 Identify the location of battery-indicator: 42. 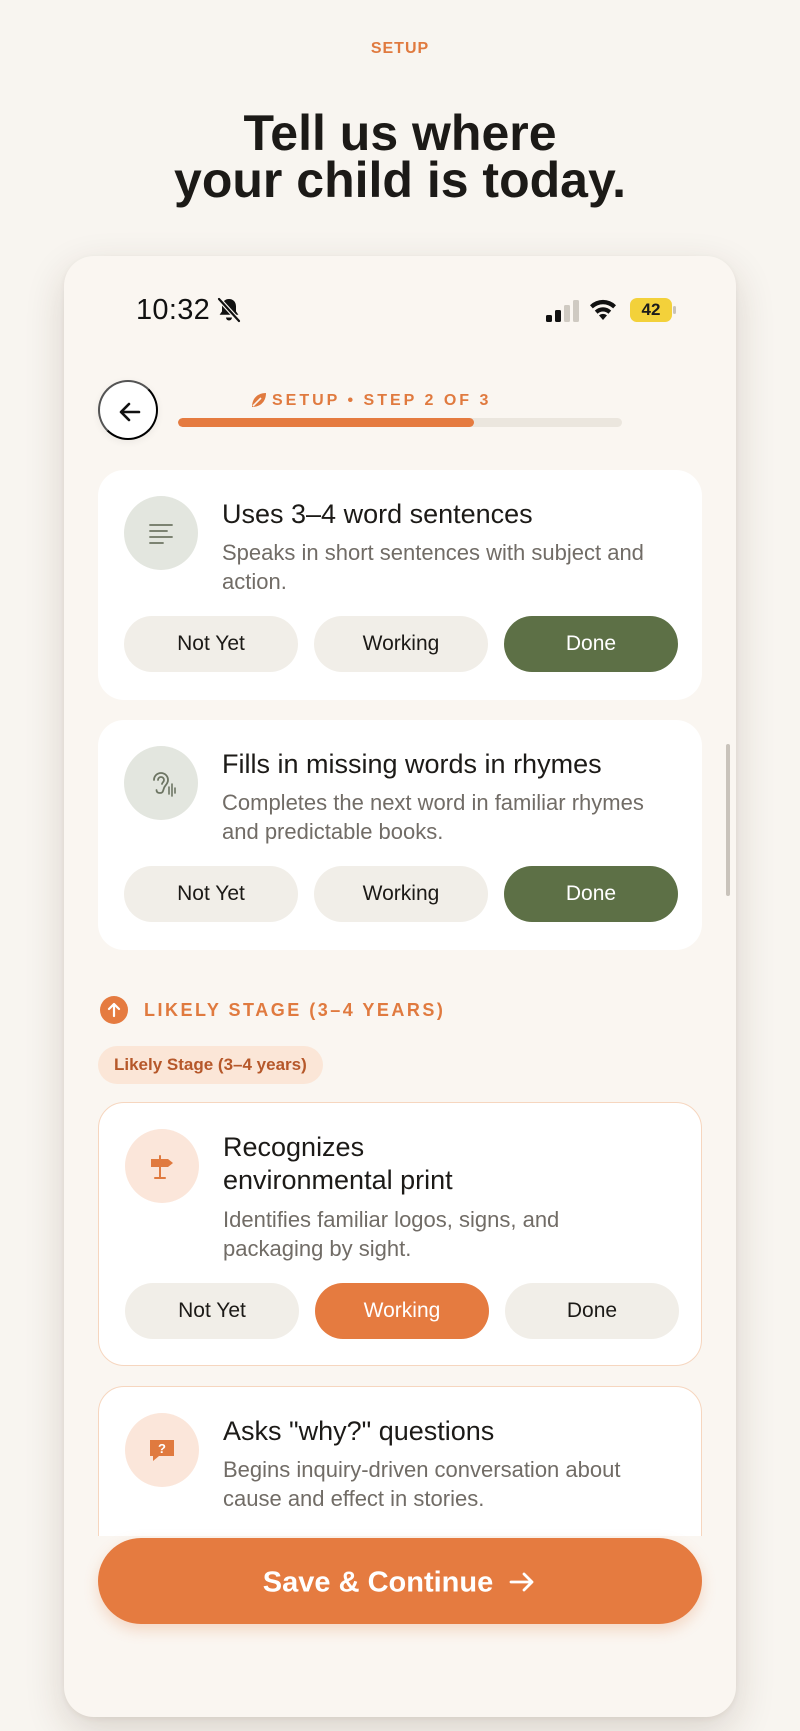
(653, 310).